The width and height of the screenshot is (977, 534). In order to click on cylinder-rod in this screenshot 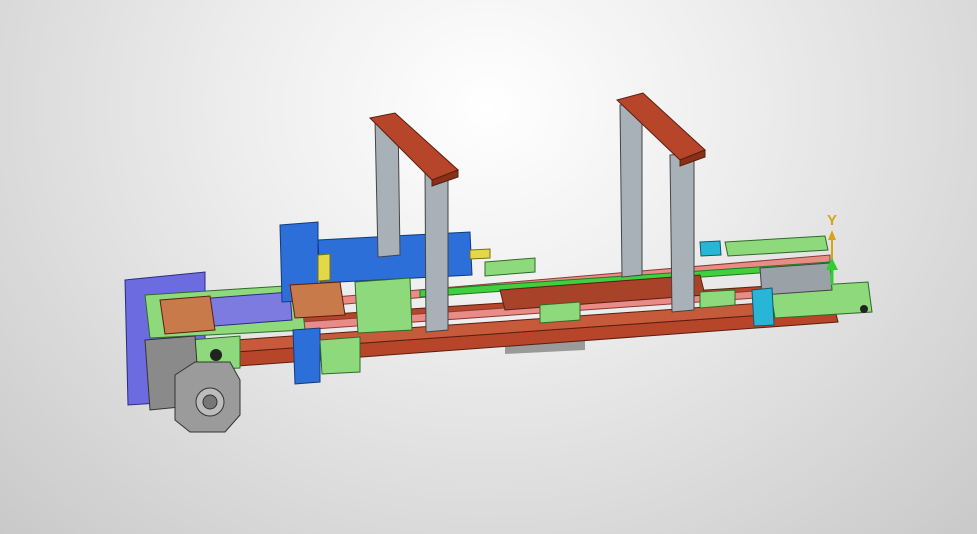, I will do `click(480, 254)`.